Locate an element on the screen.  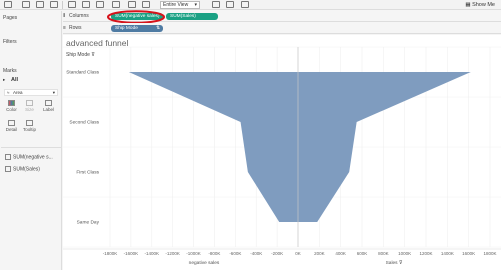
mark-type-dropdown: ≈ Area ▾ is located at coordinates (31, 92).